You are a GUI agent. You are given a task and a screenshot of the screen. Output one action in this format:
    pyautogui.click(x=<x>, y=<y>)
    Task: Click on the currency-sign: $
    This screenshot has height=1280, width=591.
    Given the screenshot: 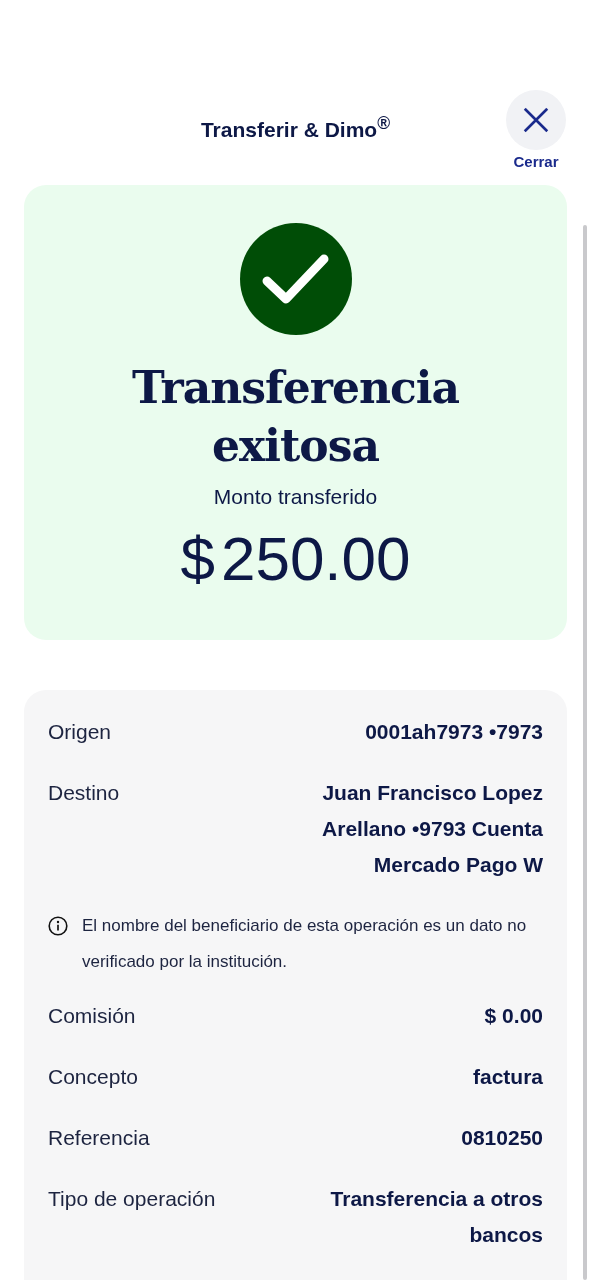 What is the action you would take?
    pyautogui.click(x=197, y=559)
    